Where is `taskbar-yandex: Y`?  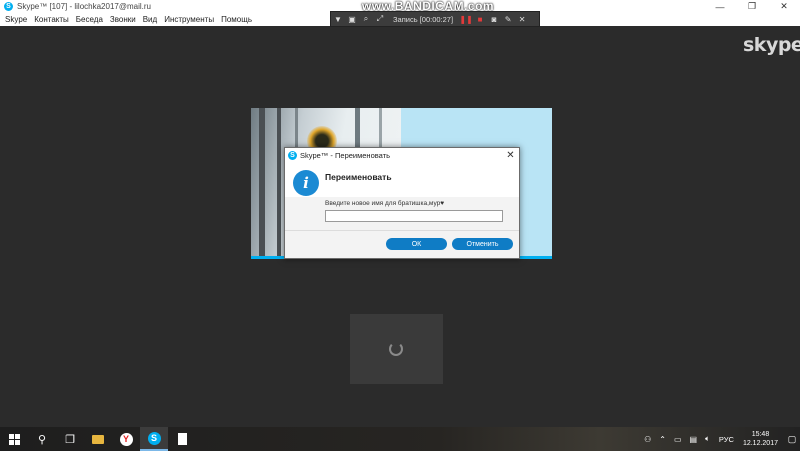
taskbar-yandex: Y is located at coordinates (126, 439).